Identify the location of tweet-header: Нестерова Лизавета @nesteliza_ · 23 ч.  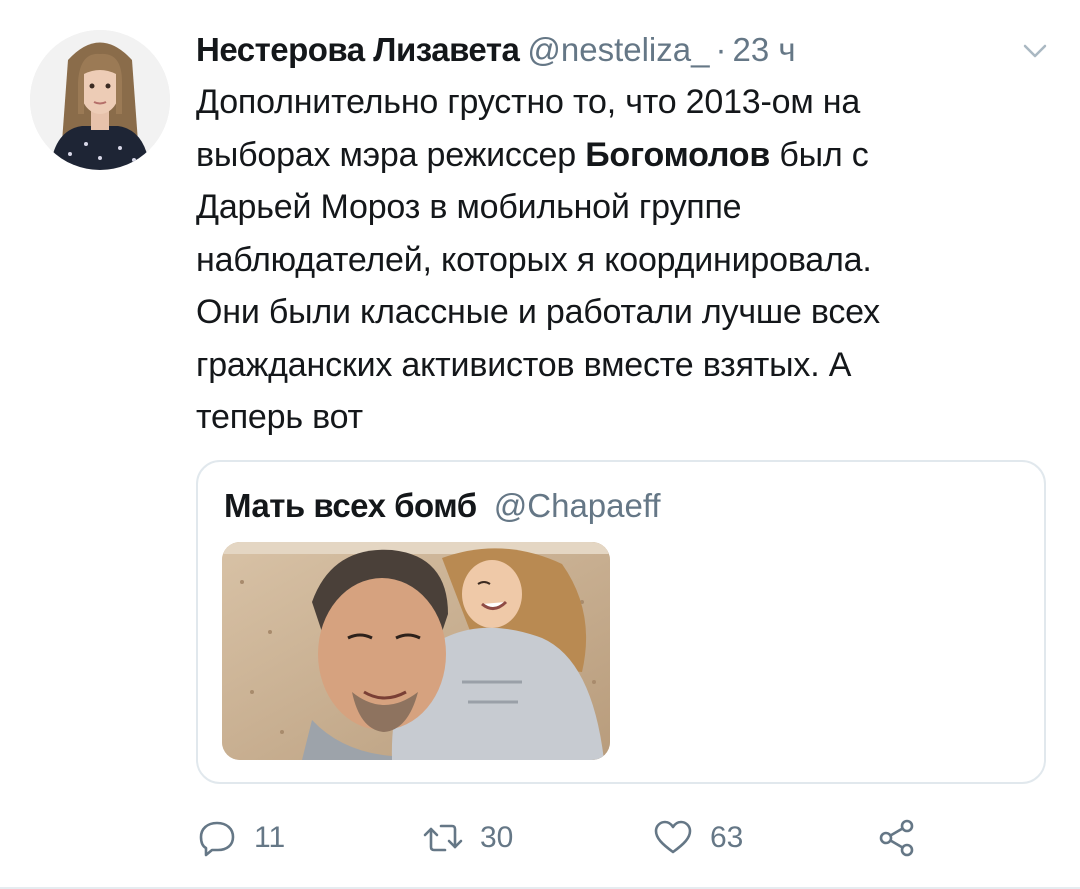
(496, 50).